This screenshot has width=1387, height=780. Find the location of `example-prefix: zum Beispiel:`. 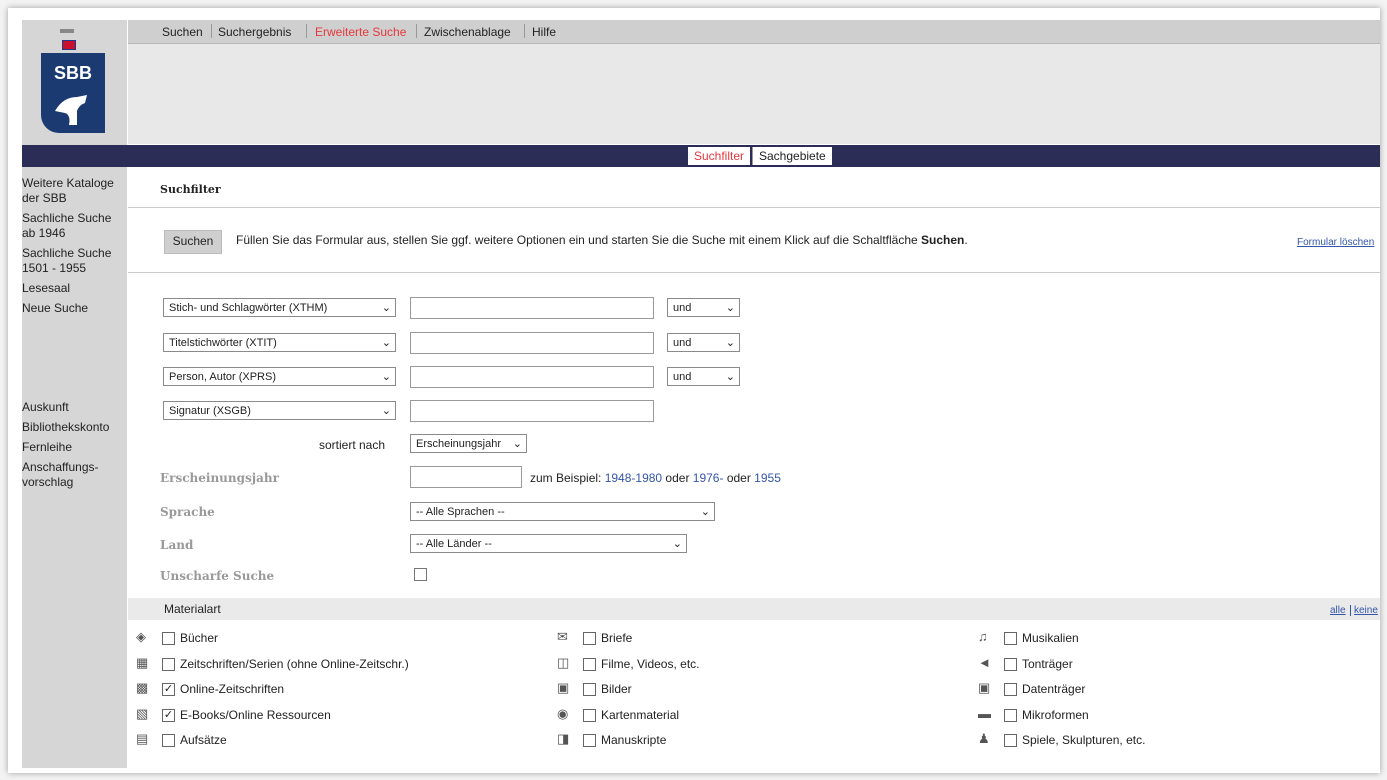

example-prefix: zum Beispiel: is located at coordinates (567, 478).